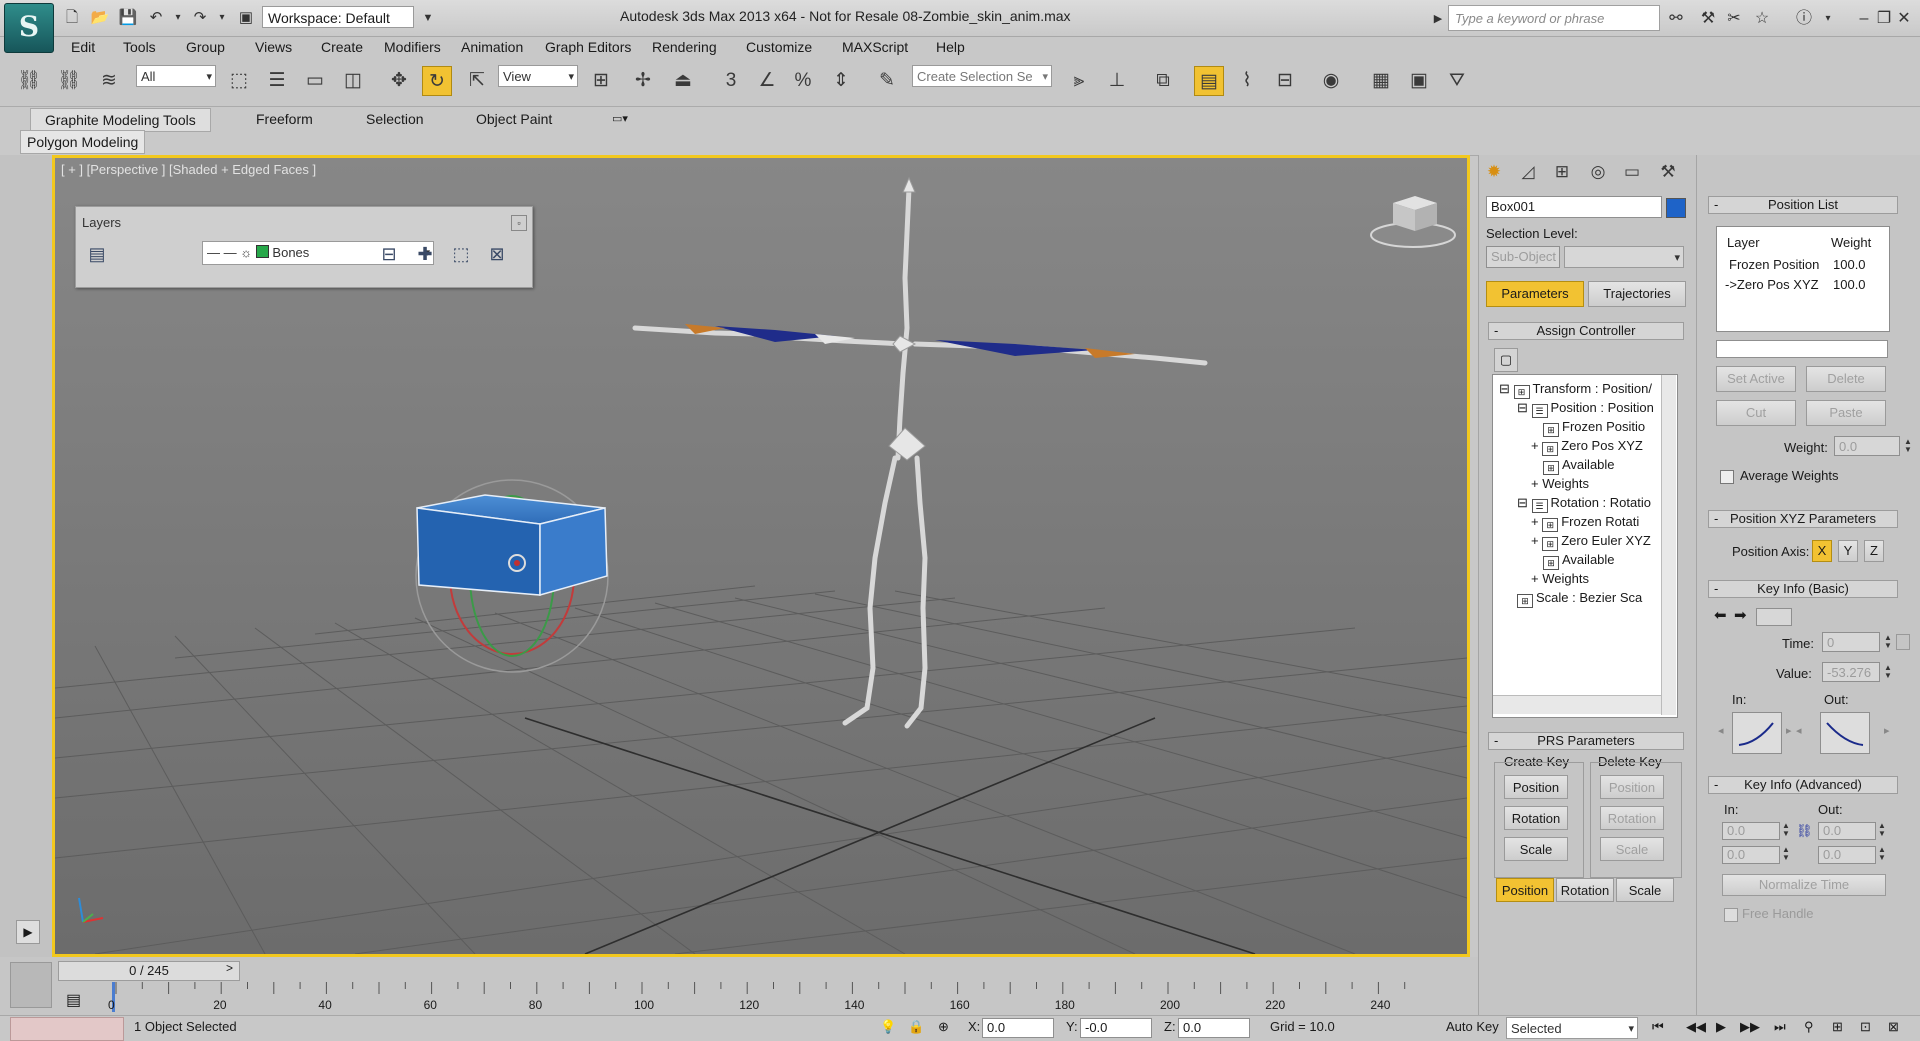  Describe the element at coordinates (1772, 284) in the screenshot. I see `list-row-layer: ->Zero Pos XYZ` at that location.